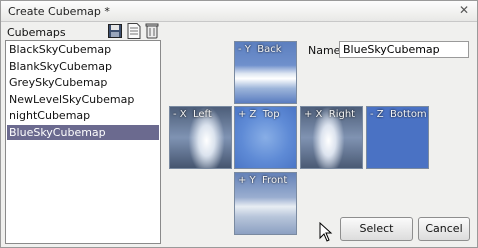  What do you see at coordinates (464, 10) in the screenshot?
I see `close-icon: ✕` at bounding box center [464, 10].